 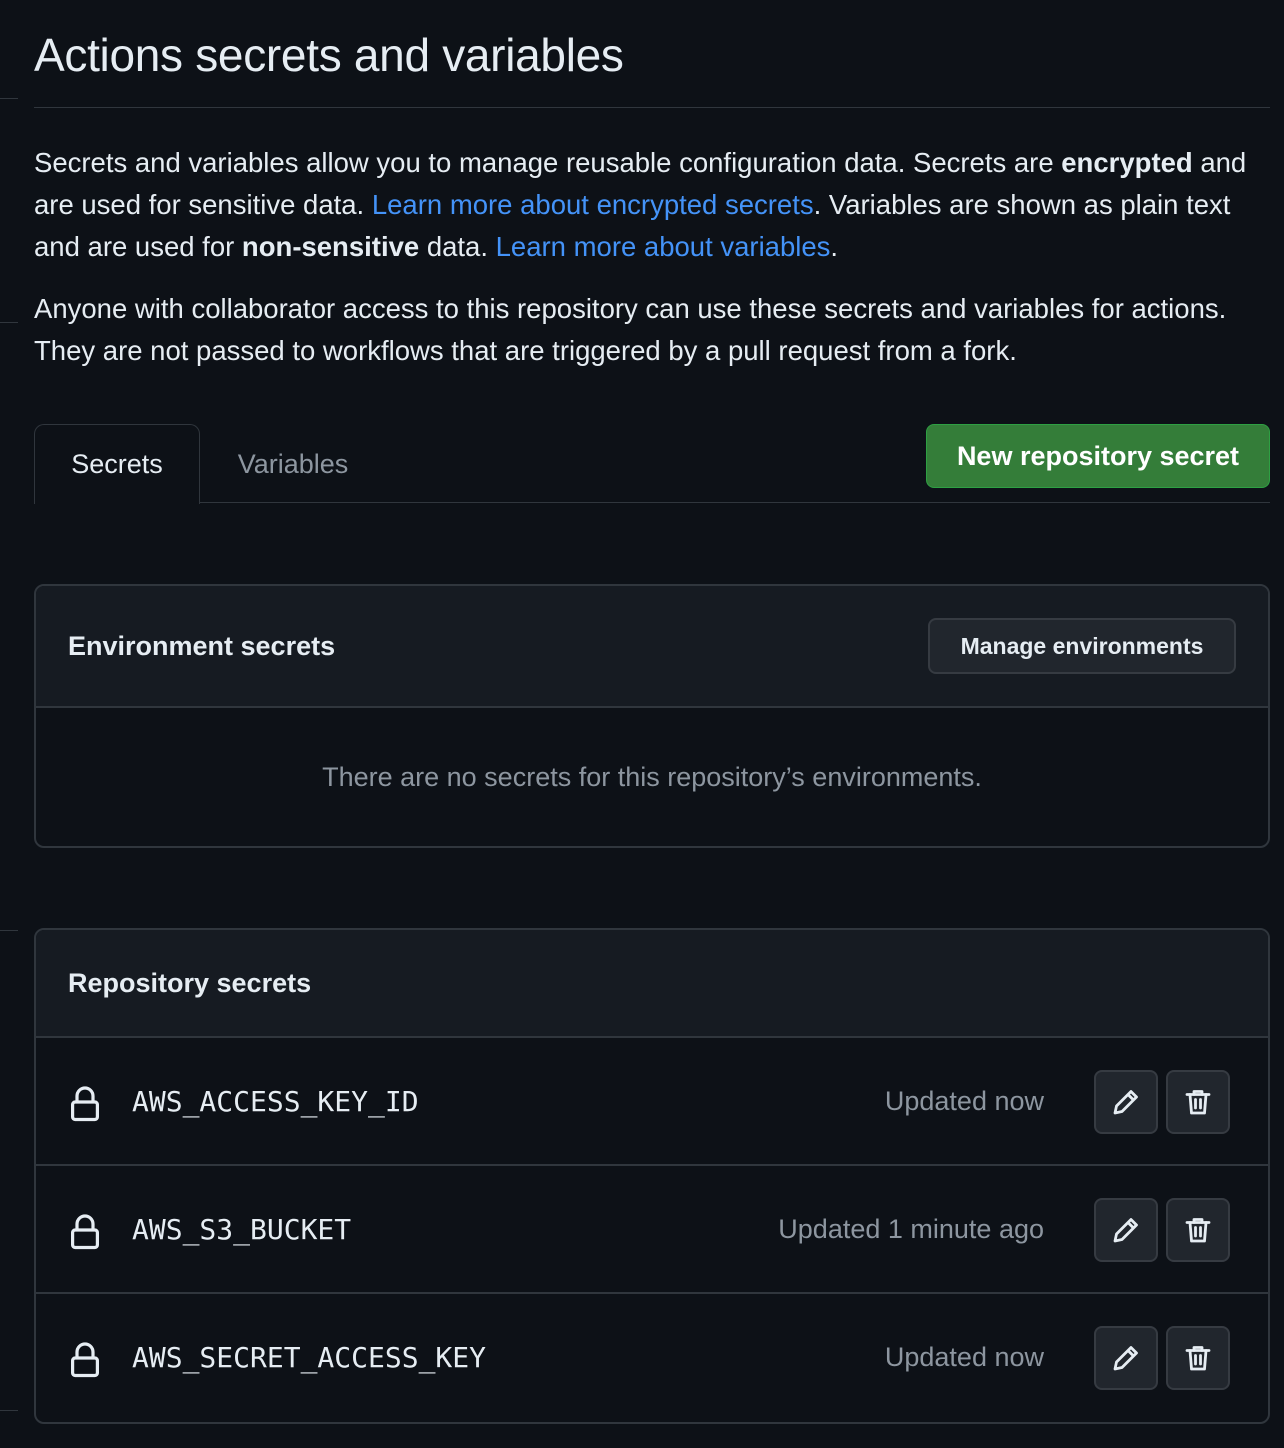 I want to click on intro-bold-encrypted: encrypted, so click(x=1127, y=162).